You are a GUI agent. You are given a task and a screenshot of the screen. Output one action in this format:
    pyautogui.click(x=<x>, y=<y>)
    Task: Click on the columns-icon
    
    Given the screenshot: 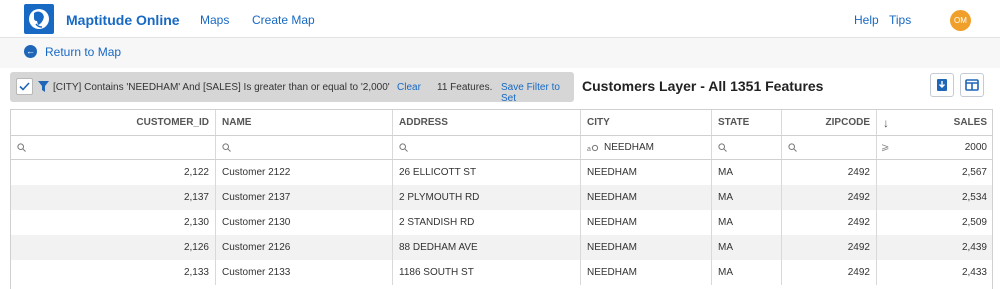 What is the action you would take?
    pyautogui.click(x=972, y=85)
    